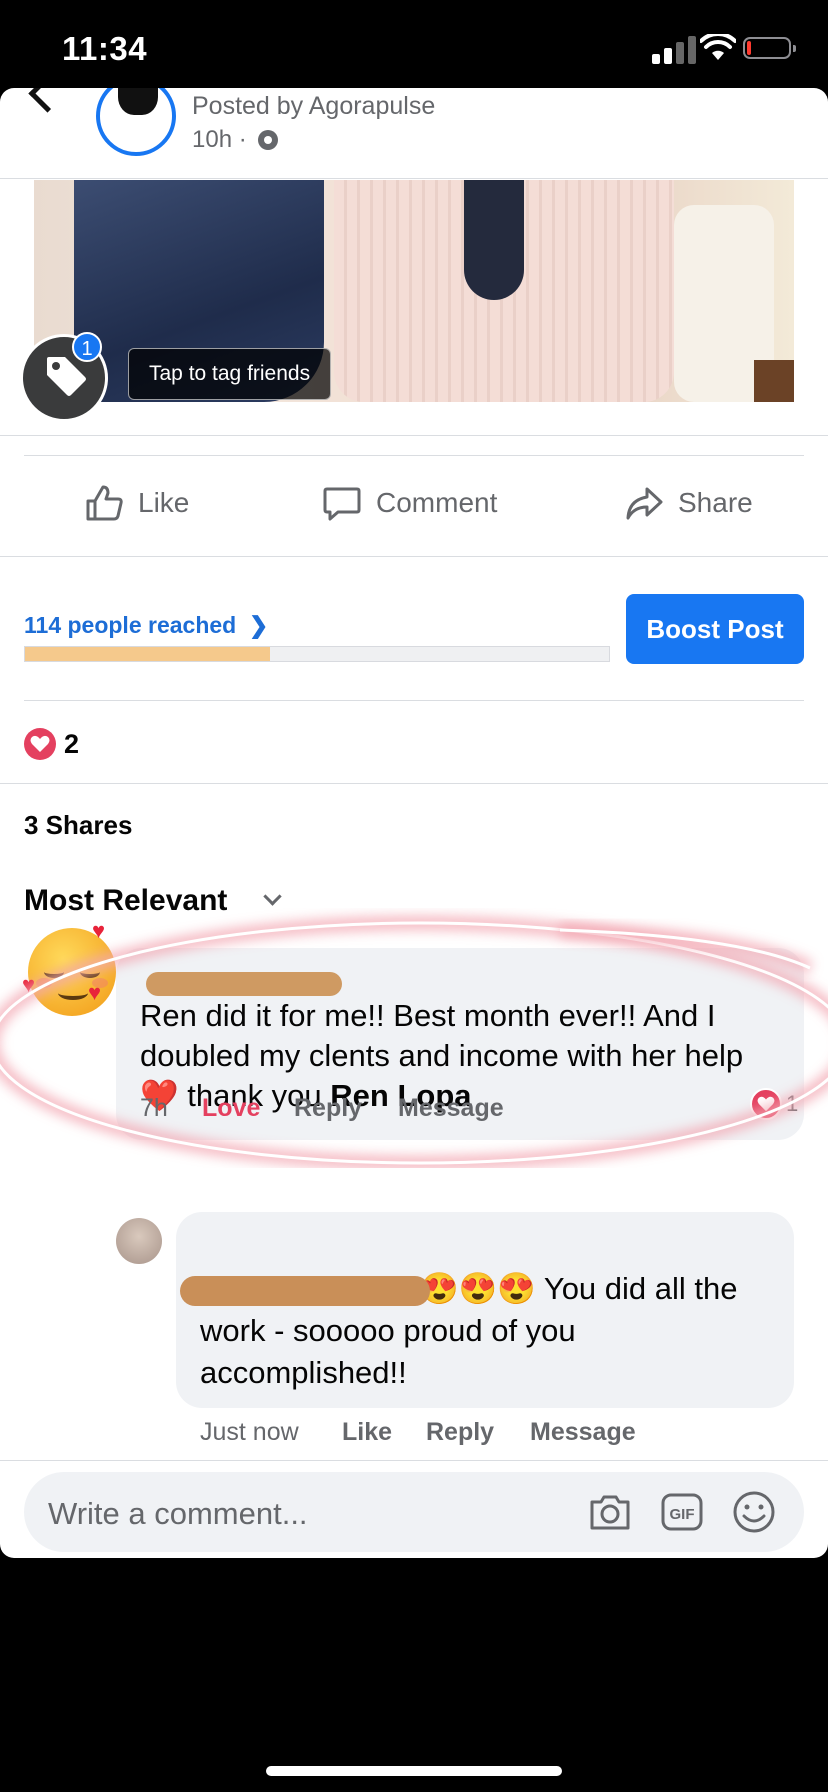  Describe the element at coordinates (154, 1108) in the screenshot. I see `comment-time: 7h` at that location.